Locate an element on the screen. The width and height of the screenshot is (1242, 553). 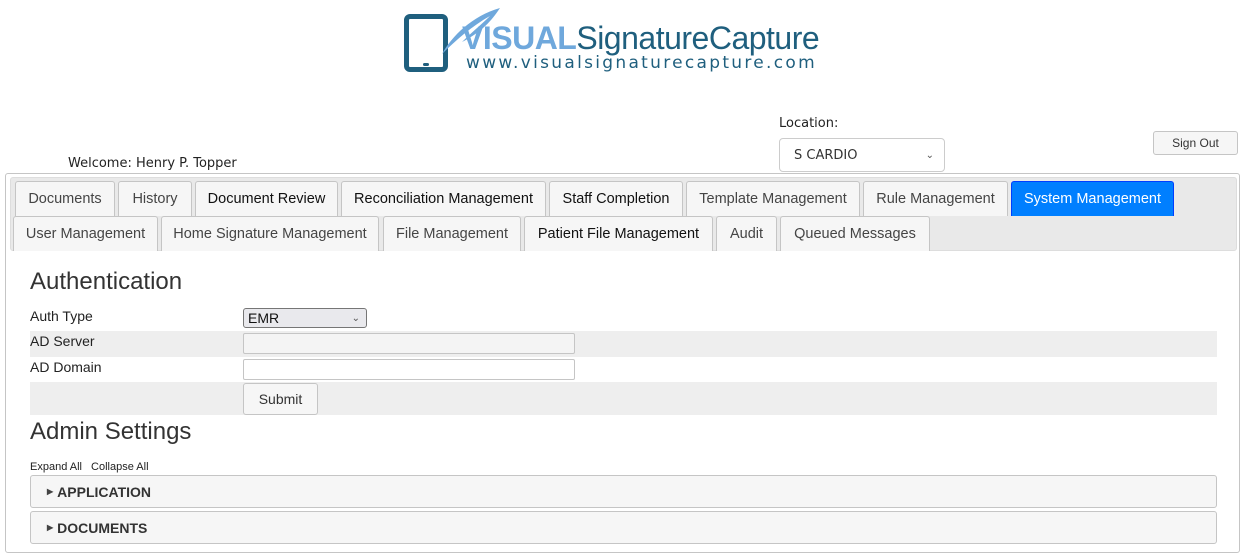
auth-type-value: EMR is located at coordinates (264, 318).